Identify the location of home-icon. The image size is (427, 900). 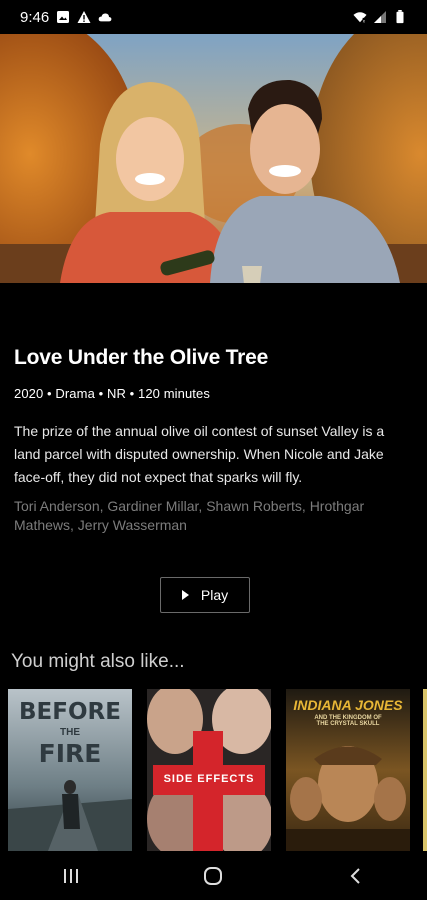
(213, 876).